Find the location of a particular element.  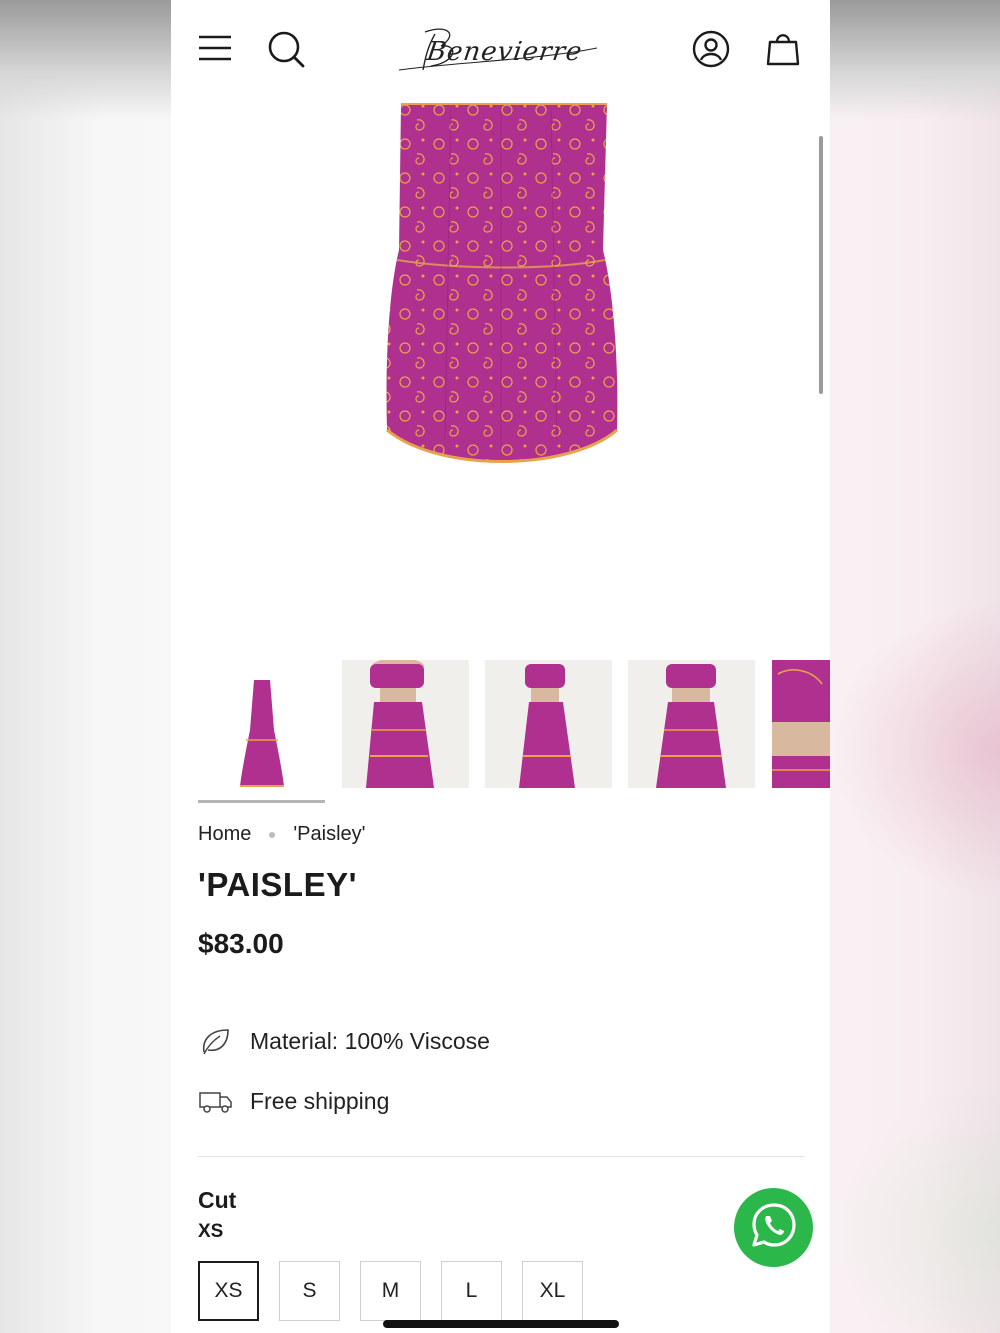

brand-name: Benevierre is located at coordinates (504, 52).